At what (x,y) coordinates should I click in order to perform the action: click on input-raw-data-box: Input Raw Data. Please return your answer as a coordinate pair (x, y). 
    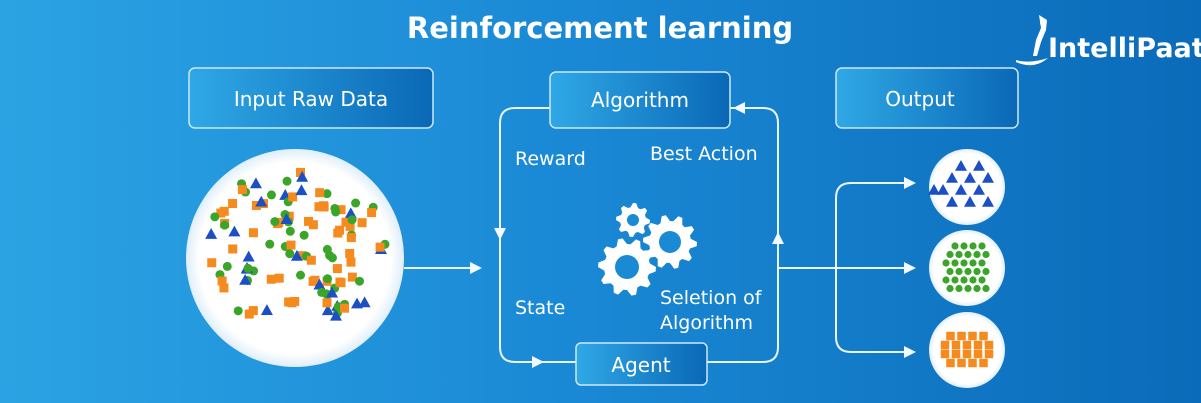
    Looking at the image, I should click on (311, 98).